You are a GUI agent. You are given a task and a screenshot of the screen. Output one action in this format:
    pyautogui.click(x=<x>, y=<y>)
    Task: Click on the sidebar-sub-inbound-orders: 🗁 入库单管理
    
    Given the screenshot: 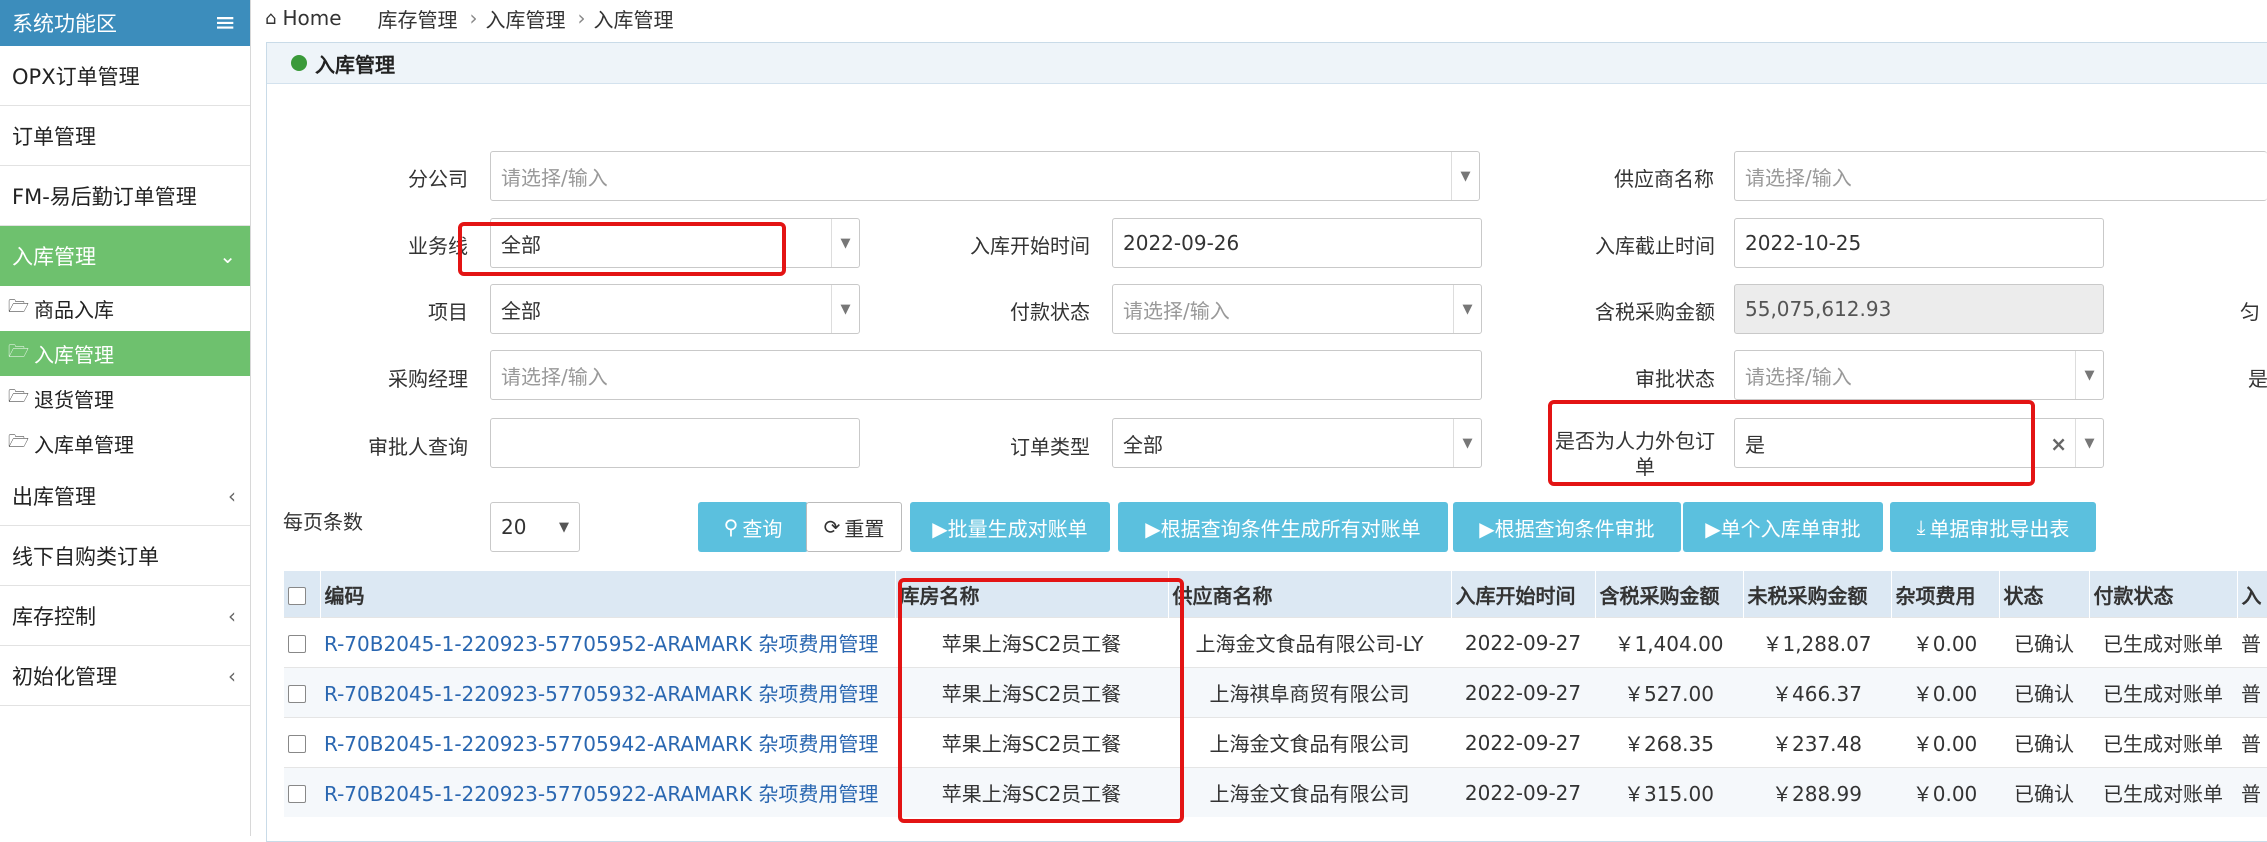 What is the action you would take?
    pyautogui.click(x=125, y=443)
    